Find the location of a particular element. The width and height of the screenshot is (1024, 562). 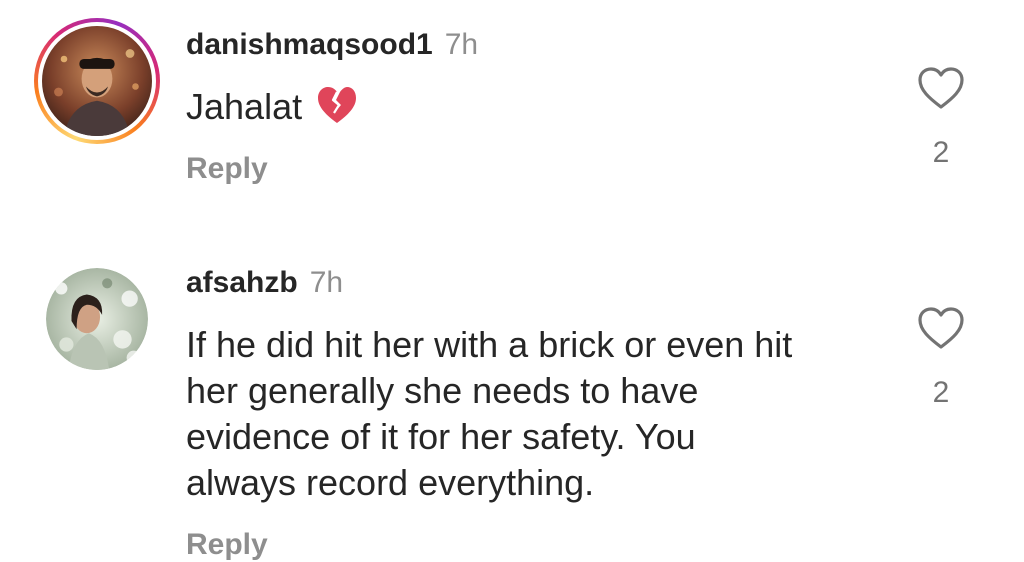

female-avatar-photo-icon is located at coordinates (97, 319).